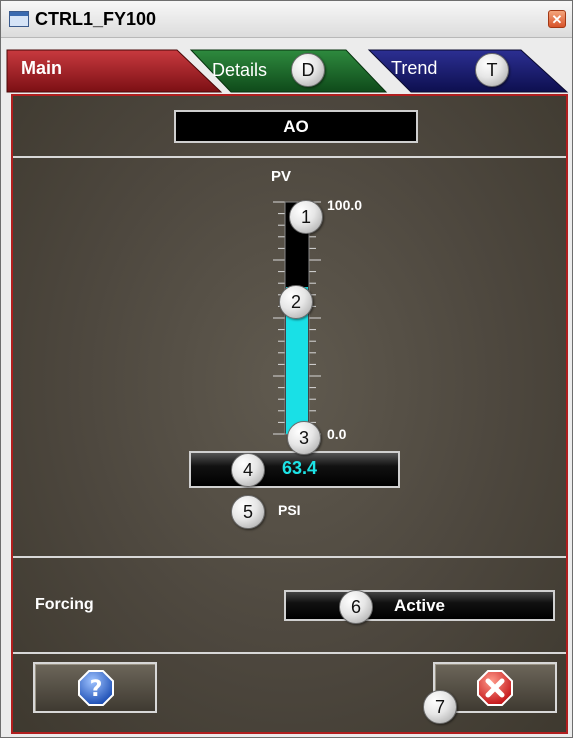  Describe the element at coordinates (495, 688) in the screenshot. I see `close-icon` at that location.